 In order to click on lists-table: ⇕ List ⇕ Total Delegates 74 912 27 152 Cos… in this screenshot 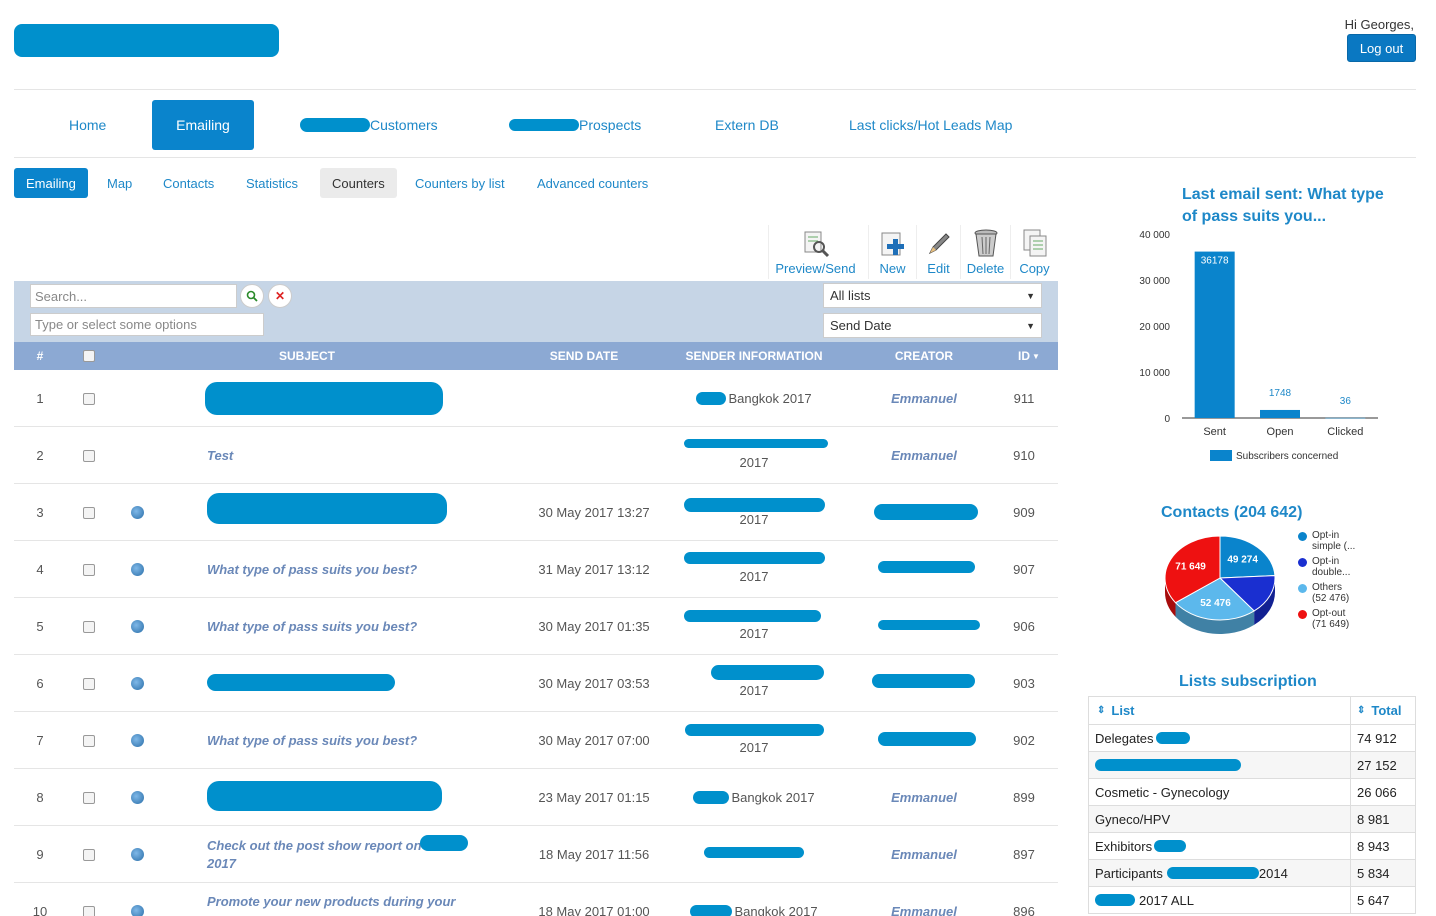, I will do `click(1252, 805)`.